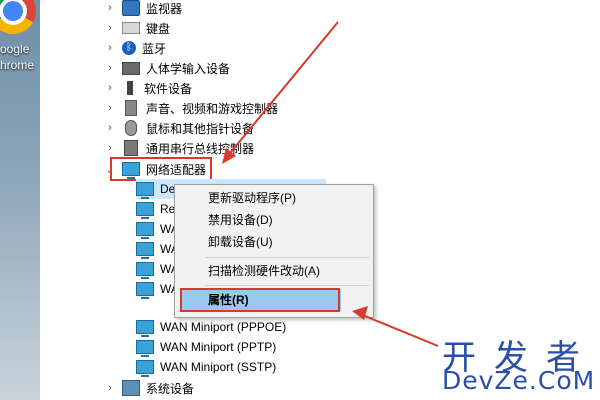  What do you see at coordinates (360, 313) in the screenshot?
I see `arrowhead-properties-icon` at bounding box center [360, 313].